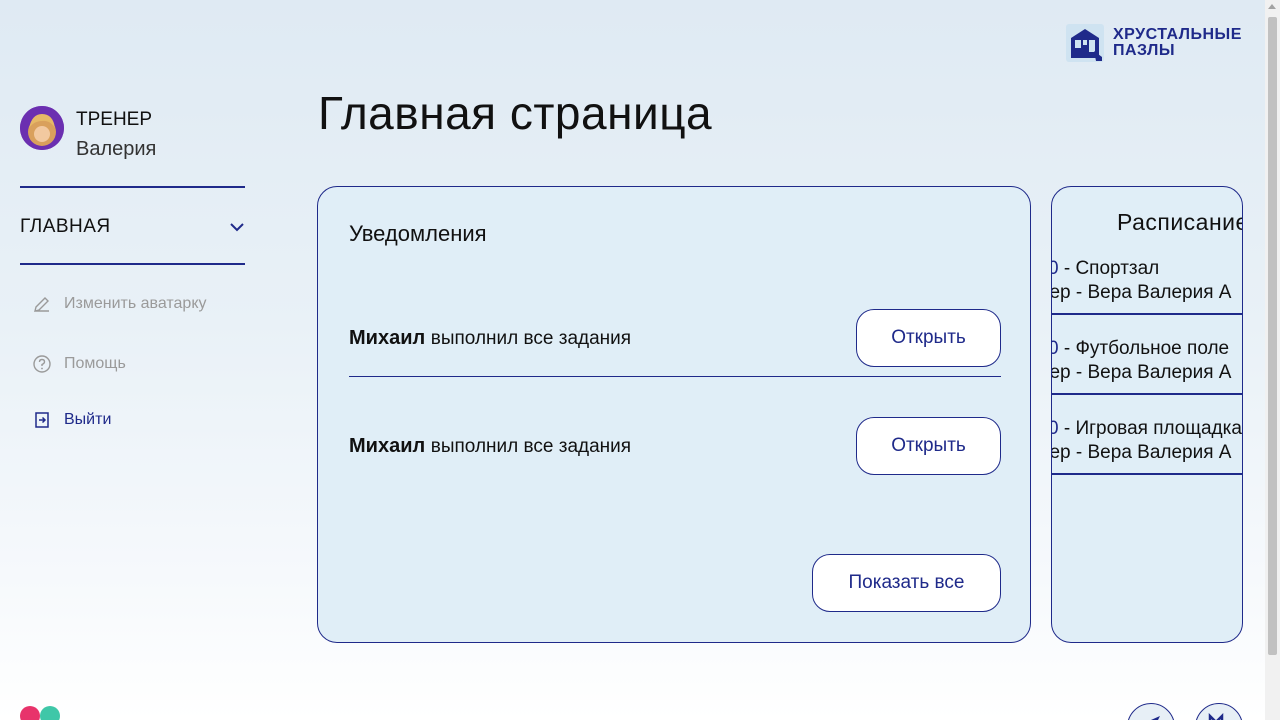 The image size is (1280, 720). What do you see at coordinates (88, 419) in the screenshot?
I see `logout-label: Выйти` at bounding box center [88, 419].